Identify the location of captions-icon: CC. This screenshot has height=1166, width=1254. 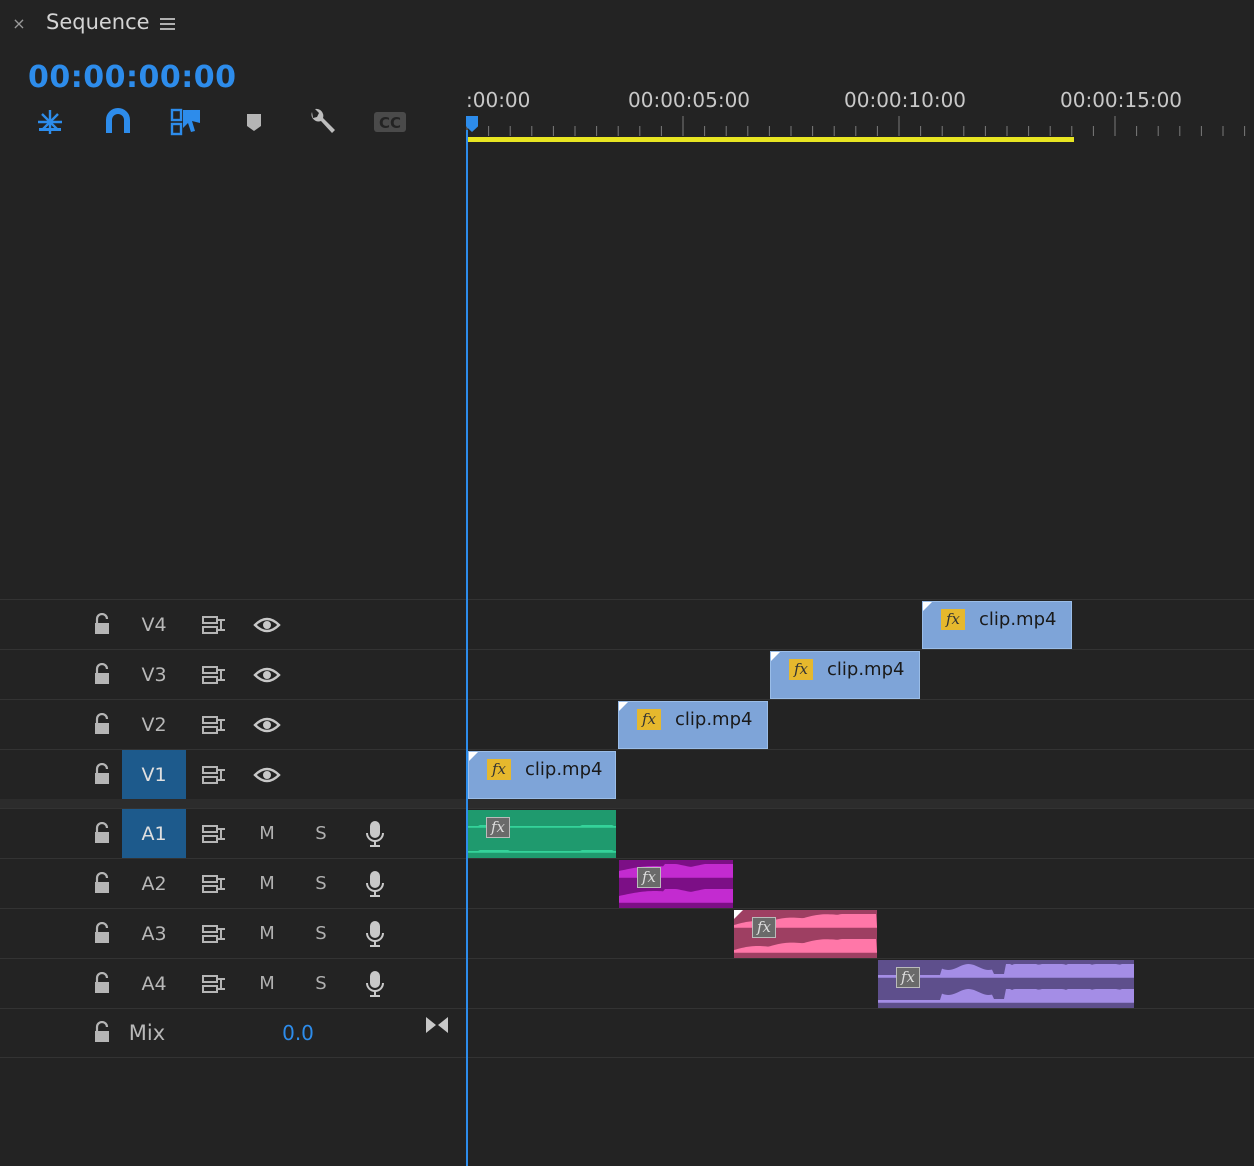
(390, 122).